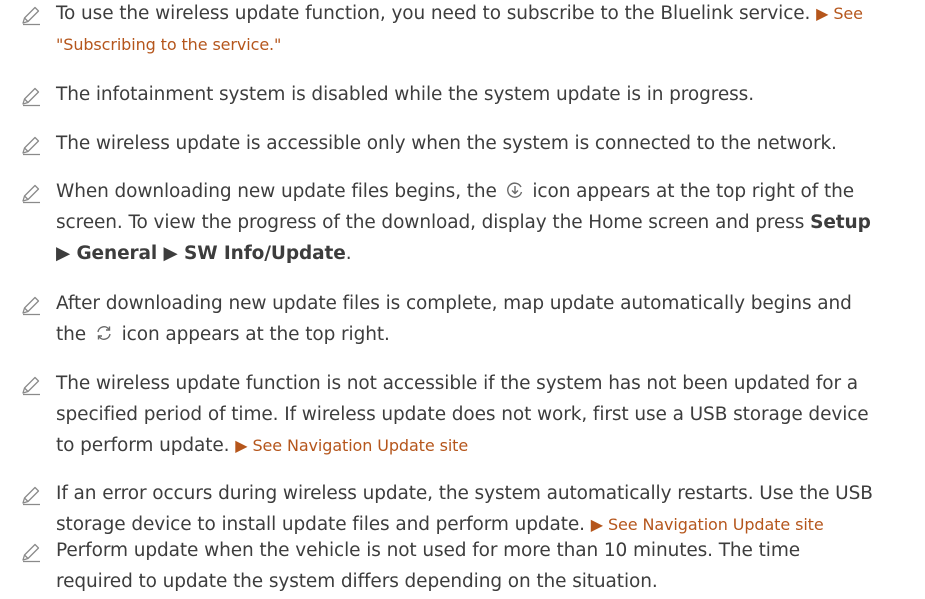  Describe the element at coordinates (201, 253) in the screenshot. I see `menu-path: ▶ General ▶ SW Info/Update` at that location.